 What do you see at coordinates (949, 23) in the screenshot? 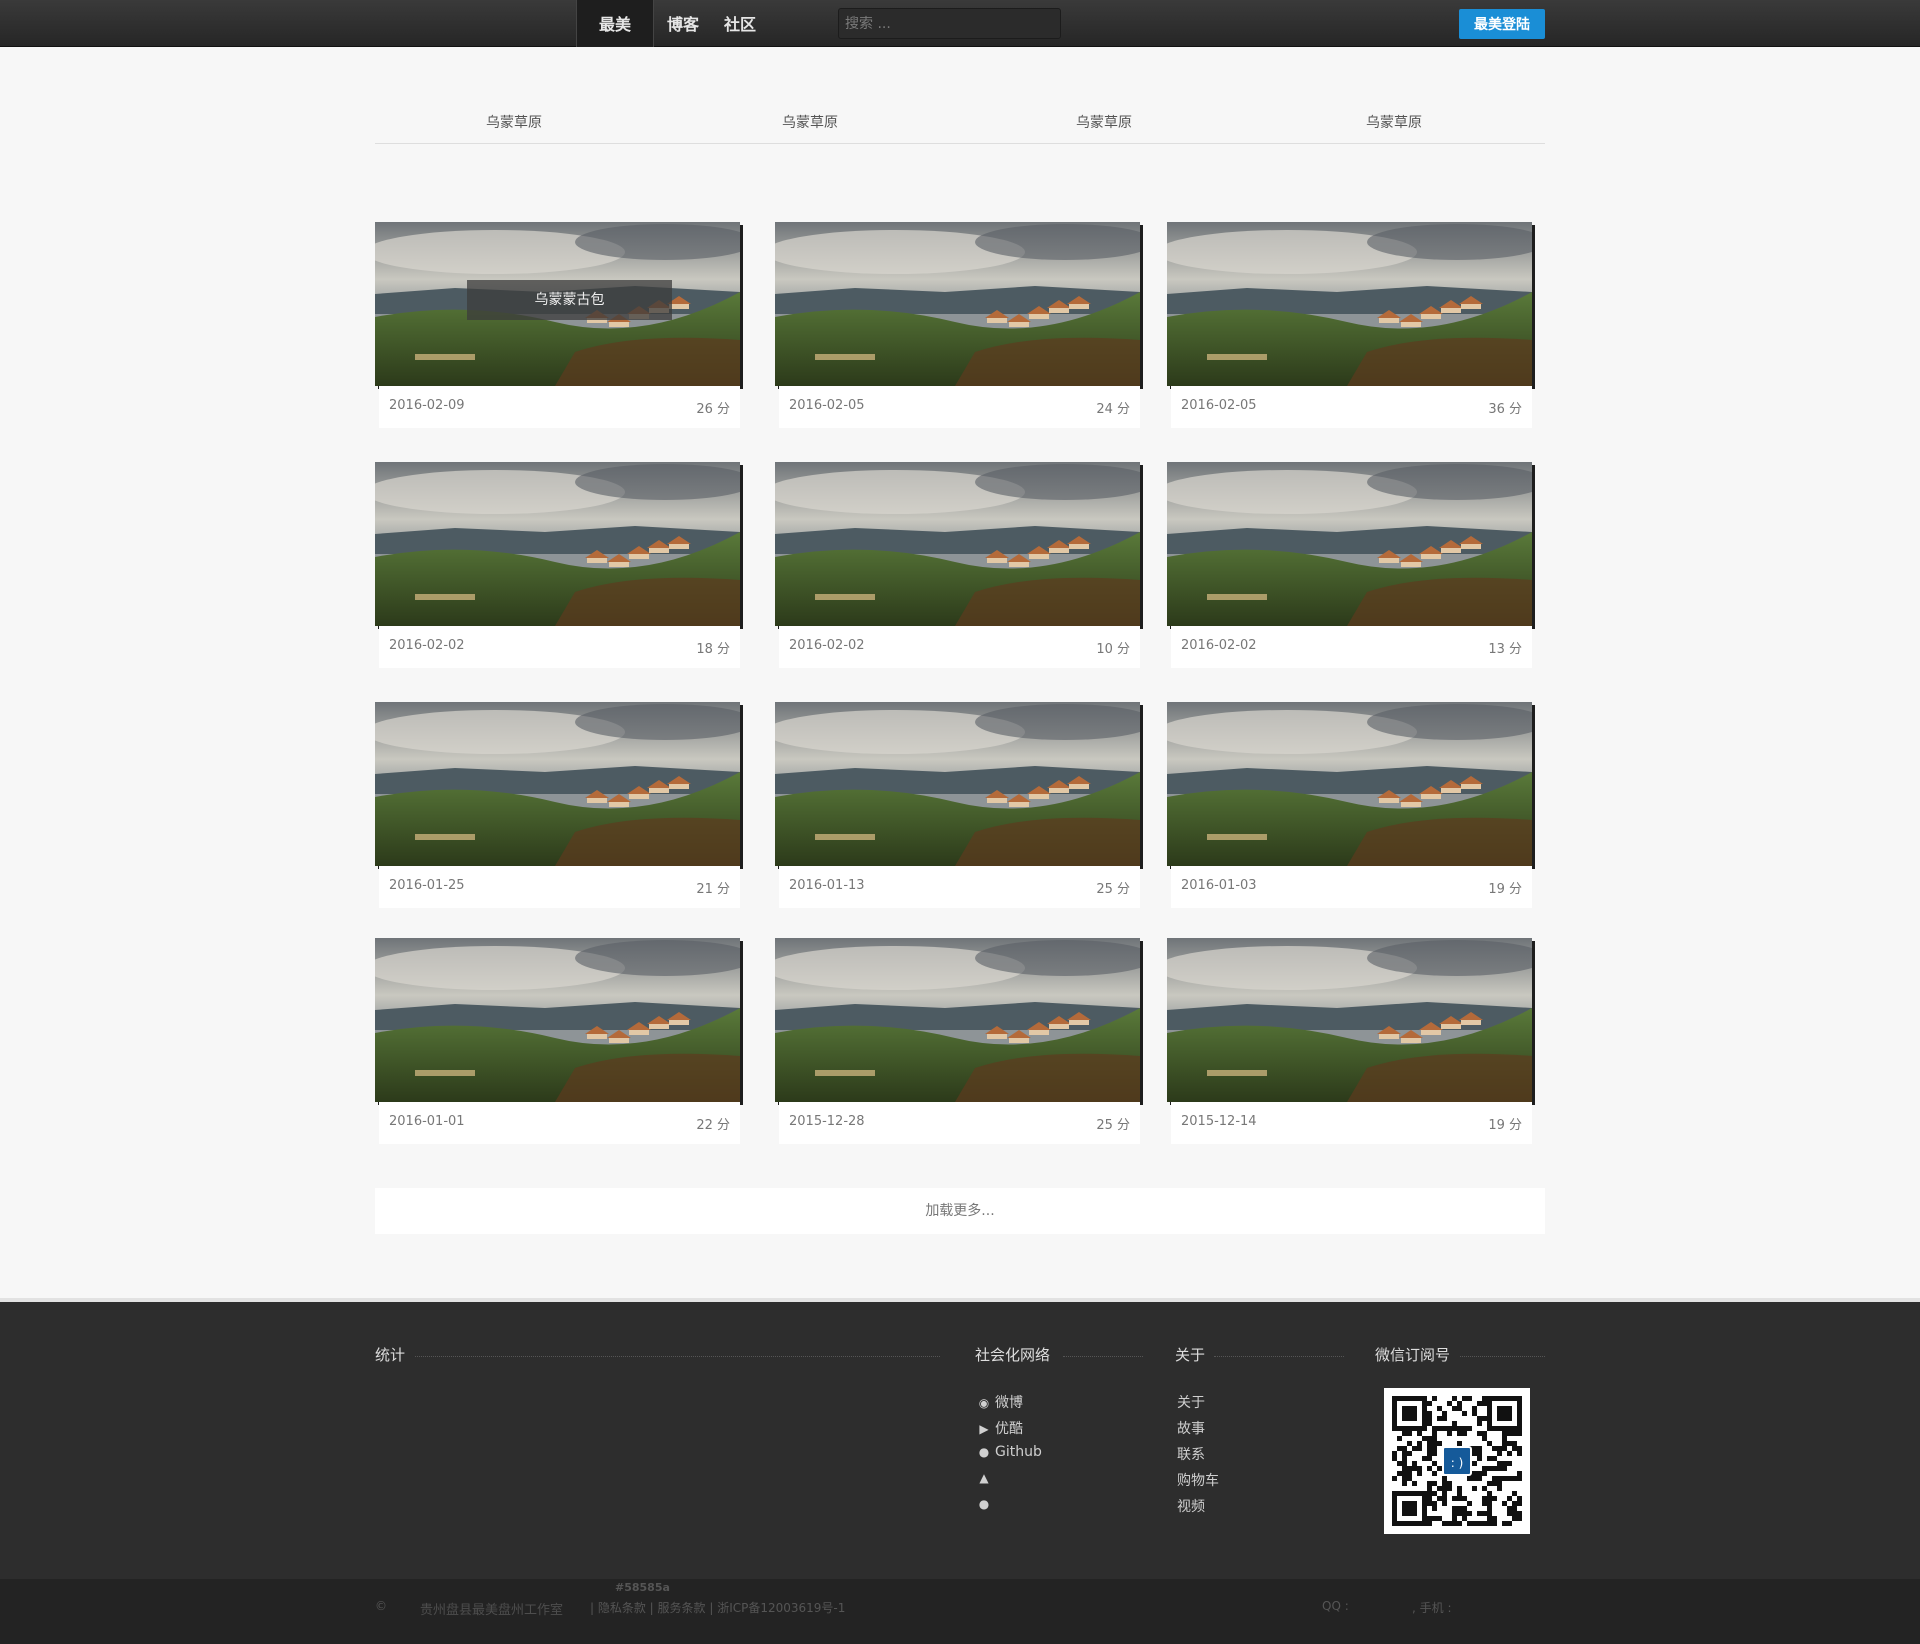
I see `search-input` at bounding box center [949, 23].